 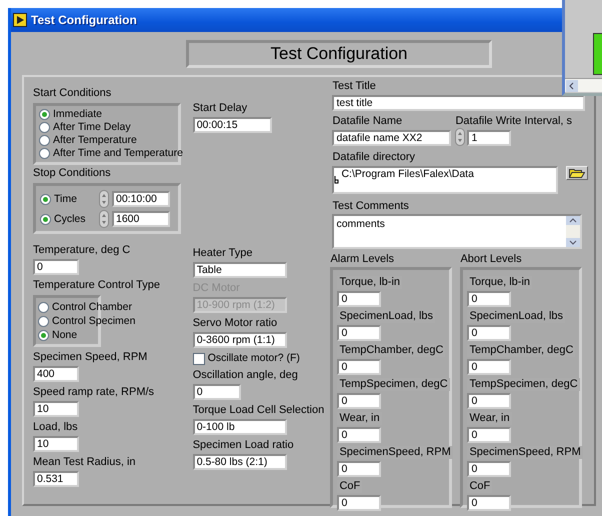 I want to click on group-label: Temperature Control Type, so click(x=96, y=285).